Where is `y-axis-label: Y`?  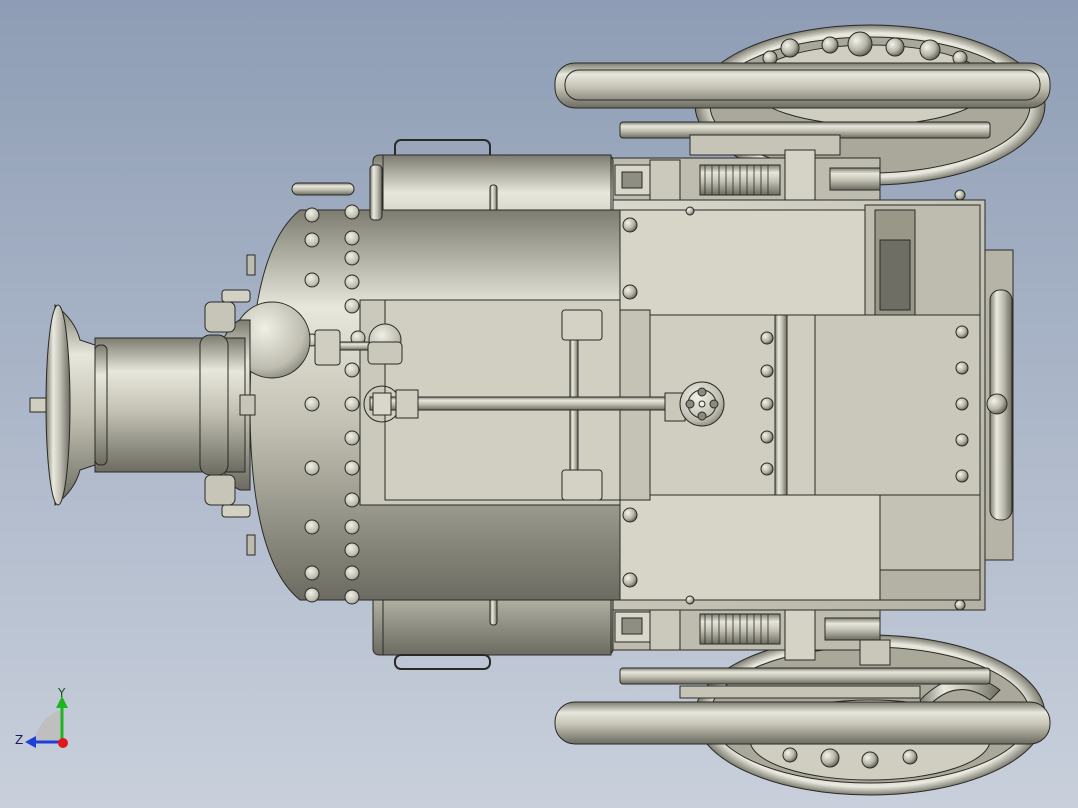 y-axis-label: Y is located at coordinates (61, 693).